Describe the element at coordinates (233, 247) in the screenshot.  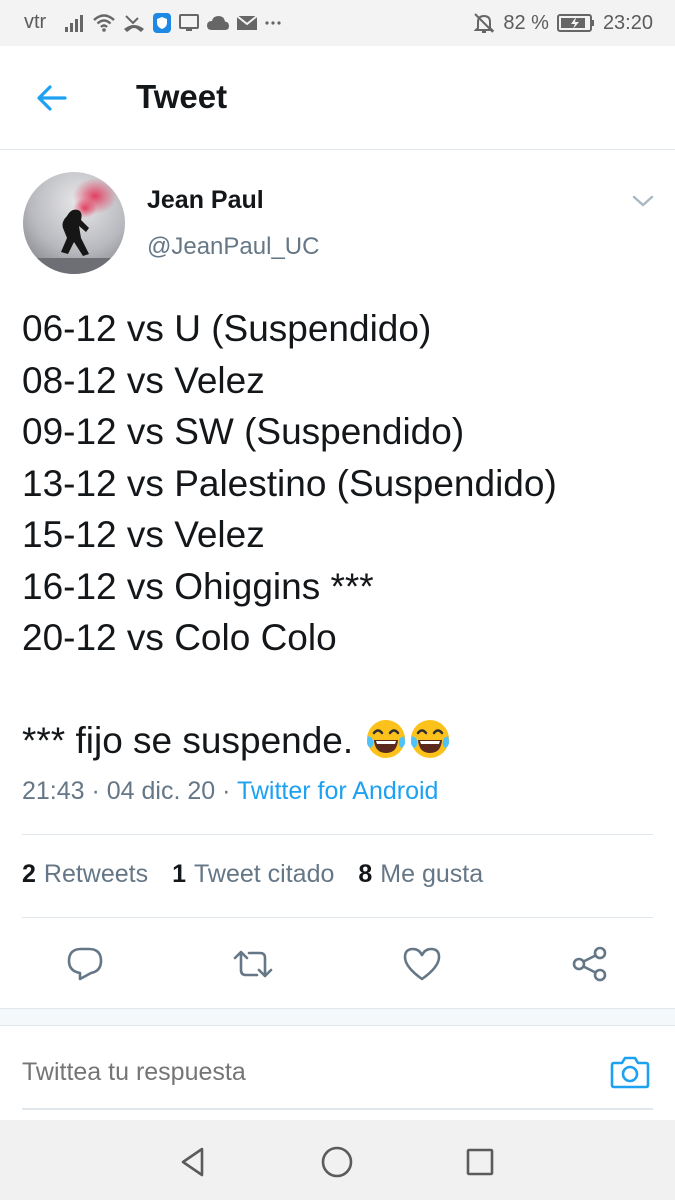
I see `author-handle: @JeanPaul_UC` at that location.